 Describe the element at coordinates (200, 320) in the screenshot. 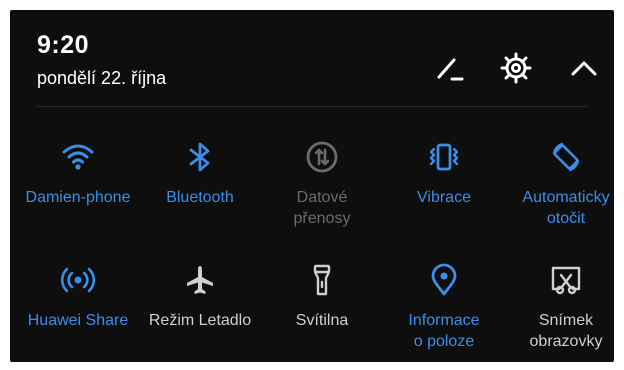

I see `tile-label: Režim Letadlo` at that location.